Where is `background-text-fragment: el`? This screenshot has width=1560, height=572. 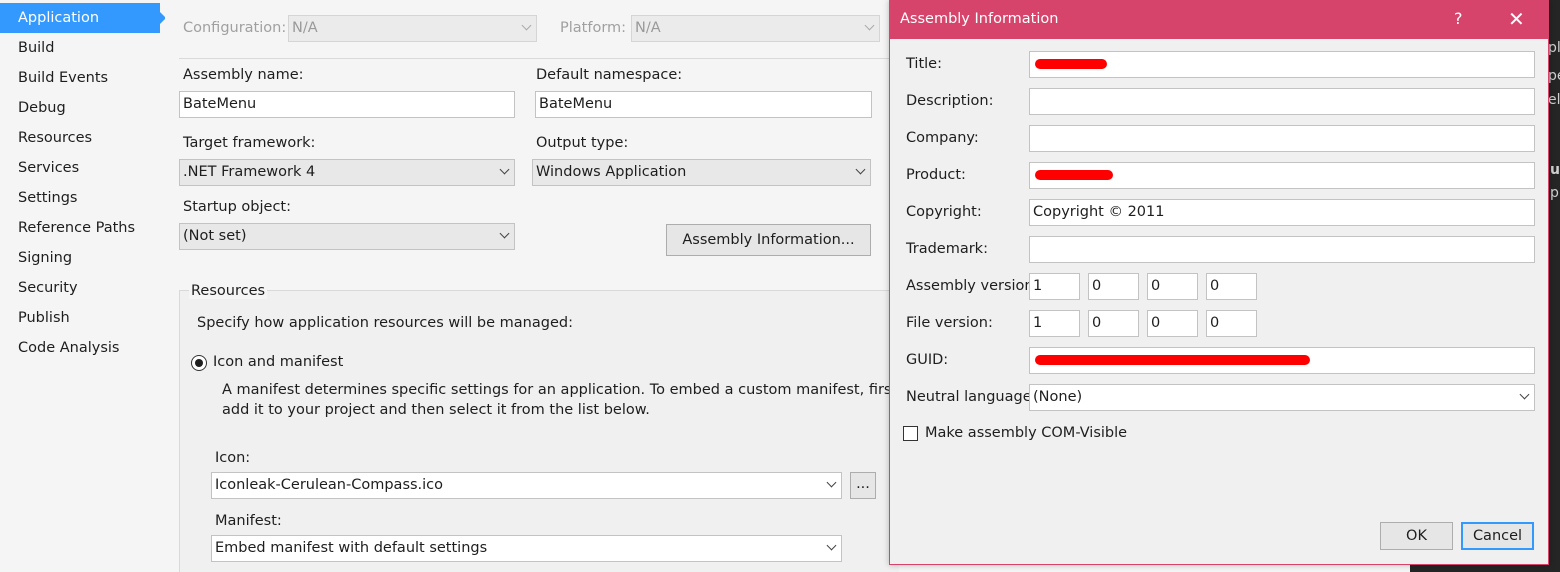 background-text-fragment: el is located at coordinates (1554, 100).